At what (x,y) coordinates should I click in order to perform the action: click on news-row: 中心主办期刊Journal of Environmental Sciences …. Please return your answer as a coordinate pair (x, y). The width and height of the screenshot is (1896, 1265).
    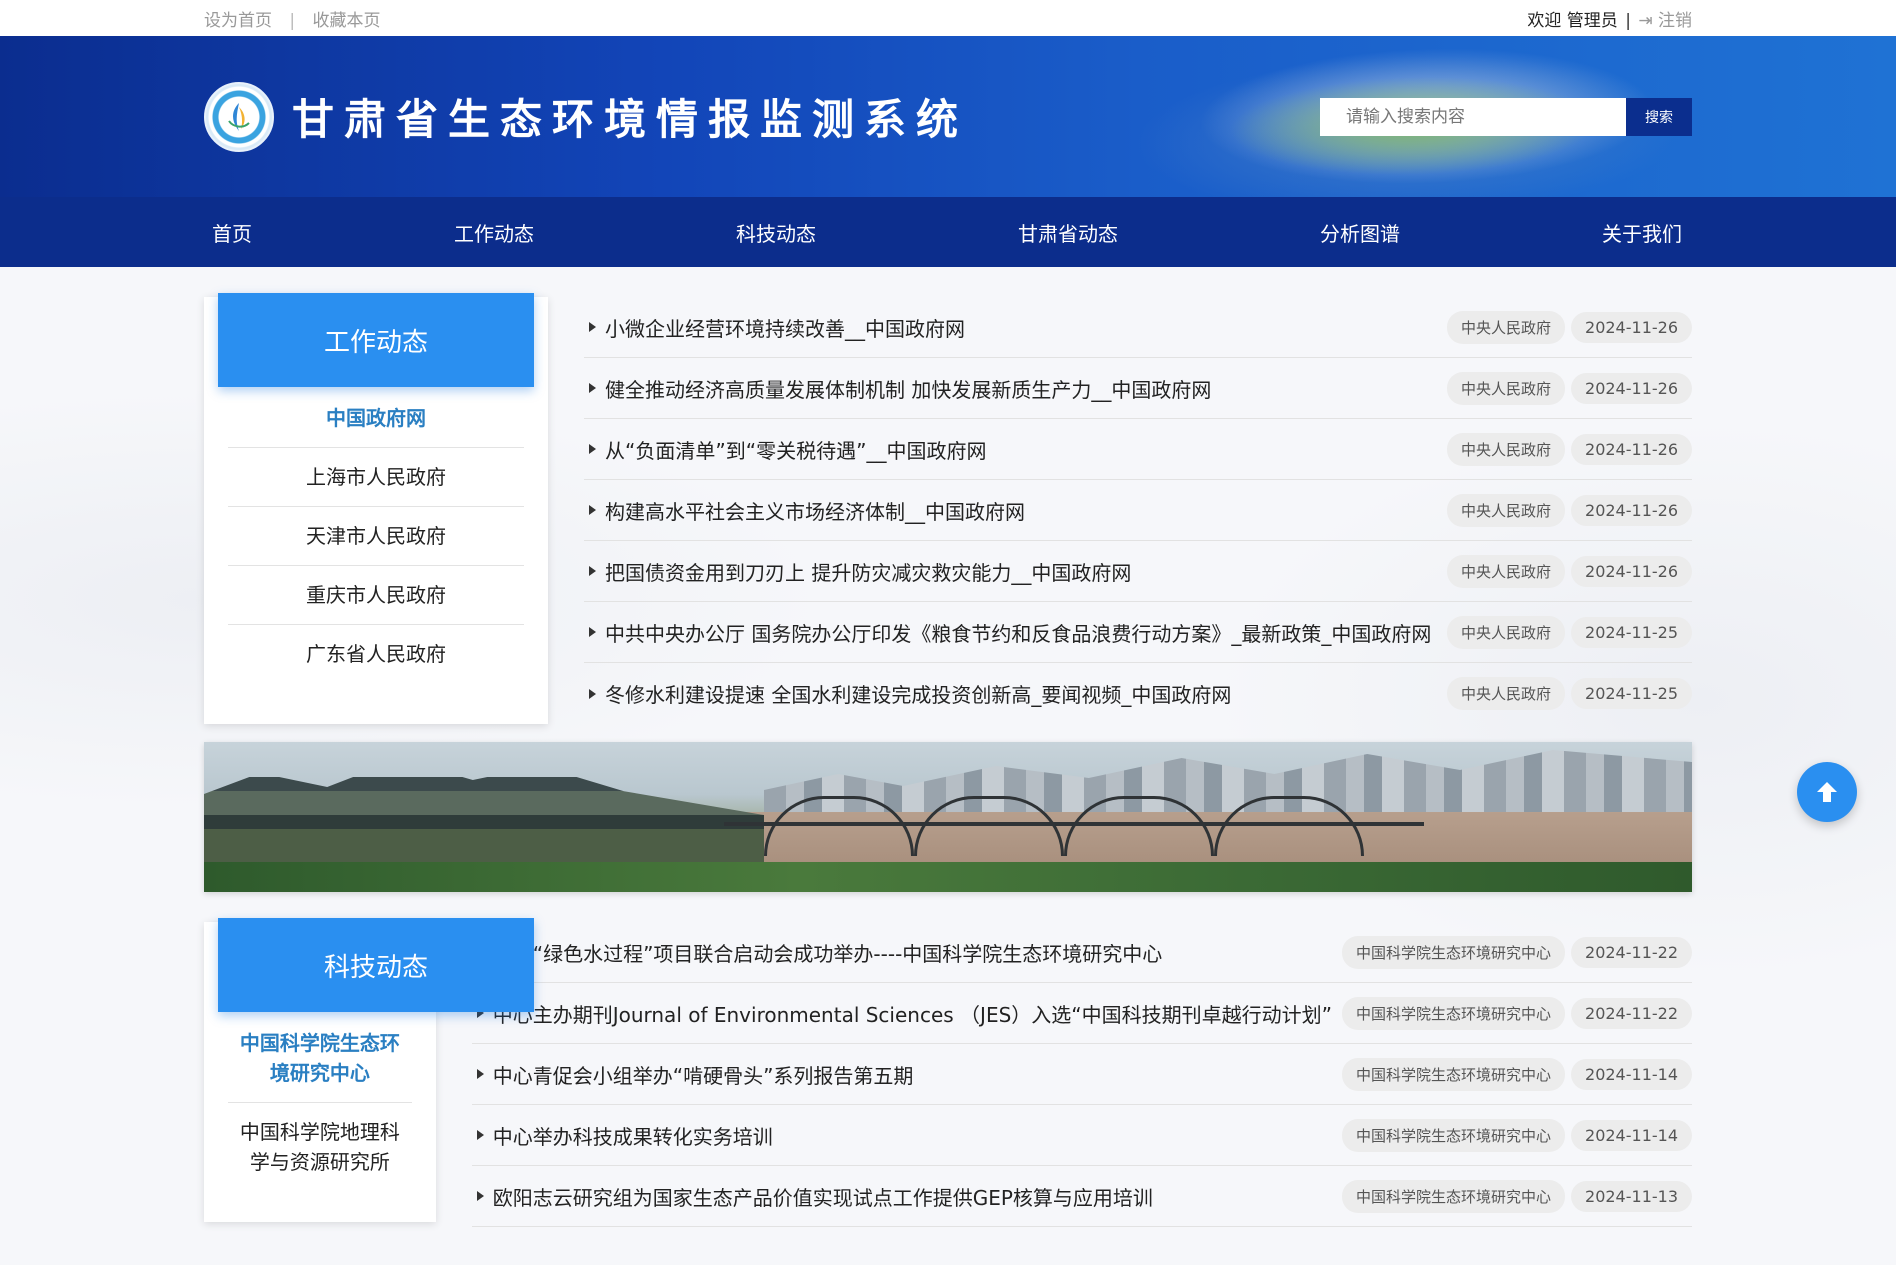
    Looking at the image, I should click on (1081, 1013).